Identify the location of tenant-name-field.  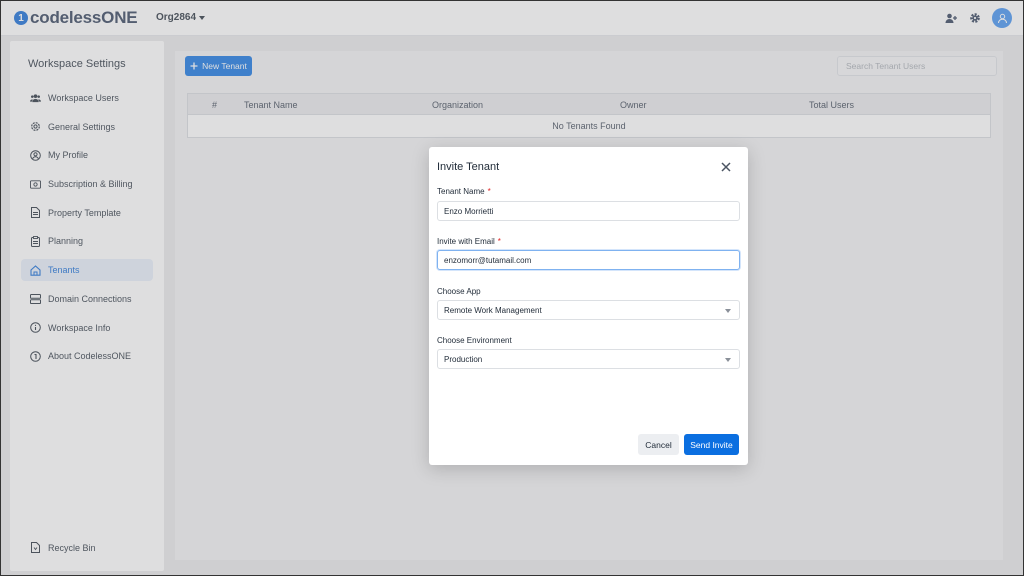
(588, 211).